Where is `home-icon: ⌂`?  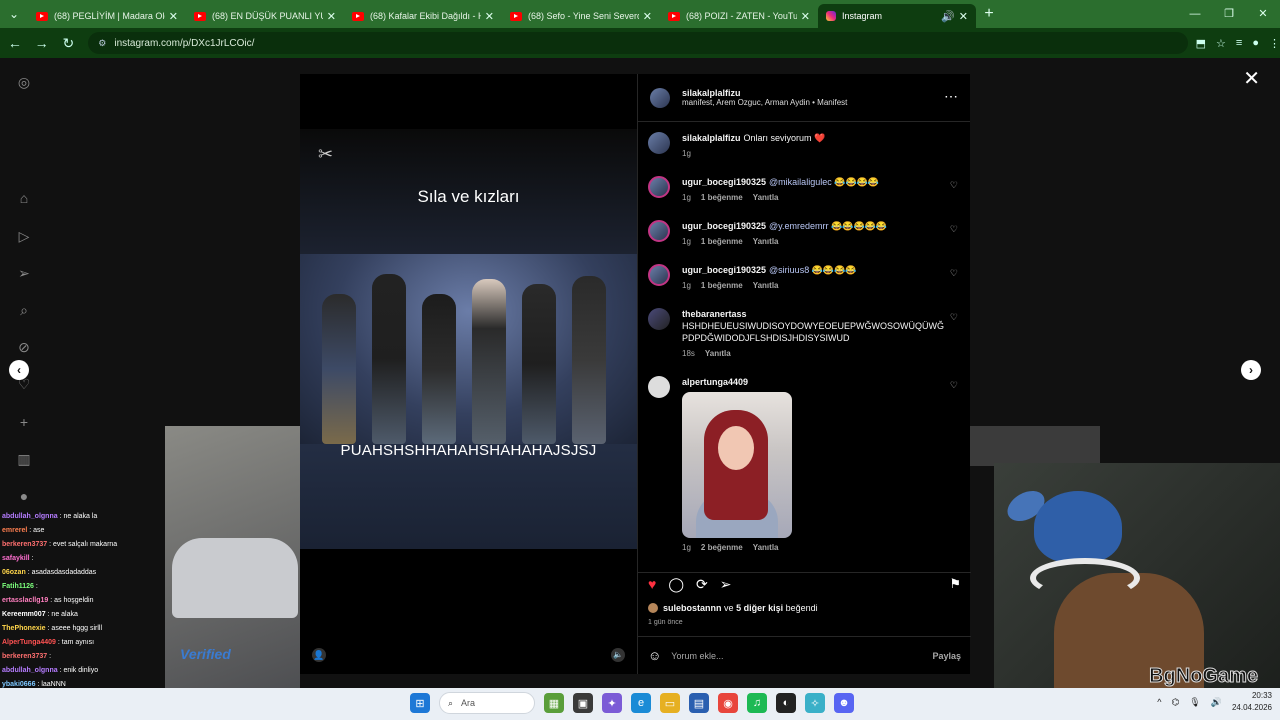
home-icon: ⌂ is located at coordinates (24, 198).